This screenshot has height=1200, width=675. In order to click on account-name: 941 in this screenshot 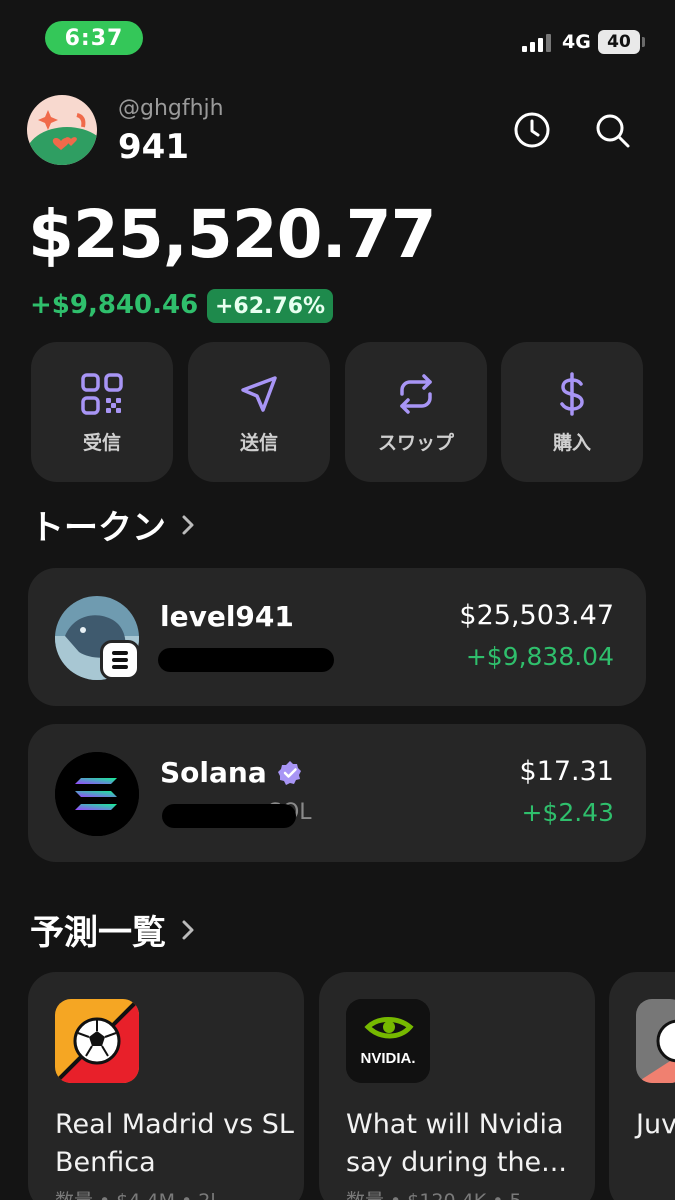, I will do `click(153, 147)`.